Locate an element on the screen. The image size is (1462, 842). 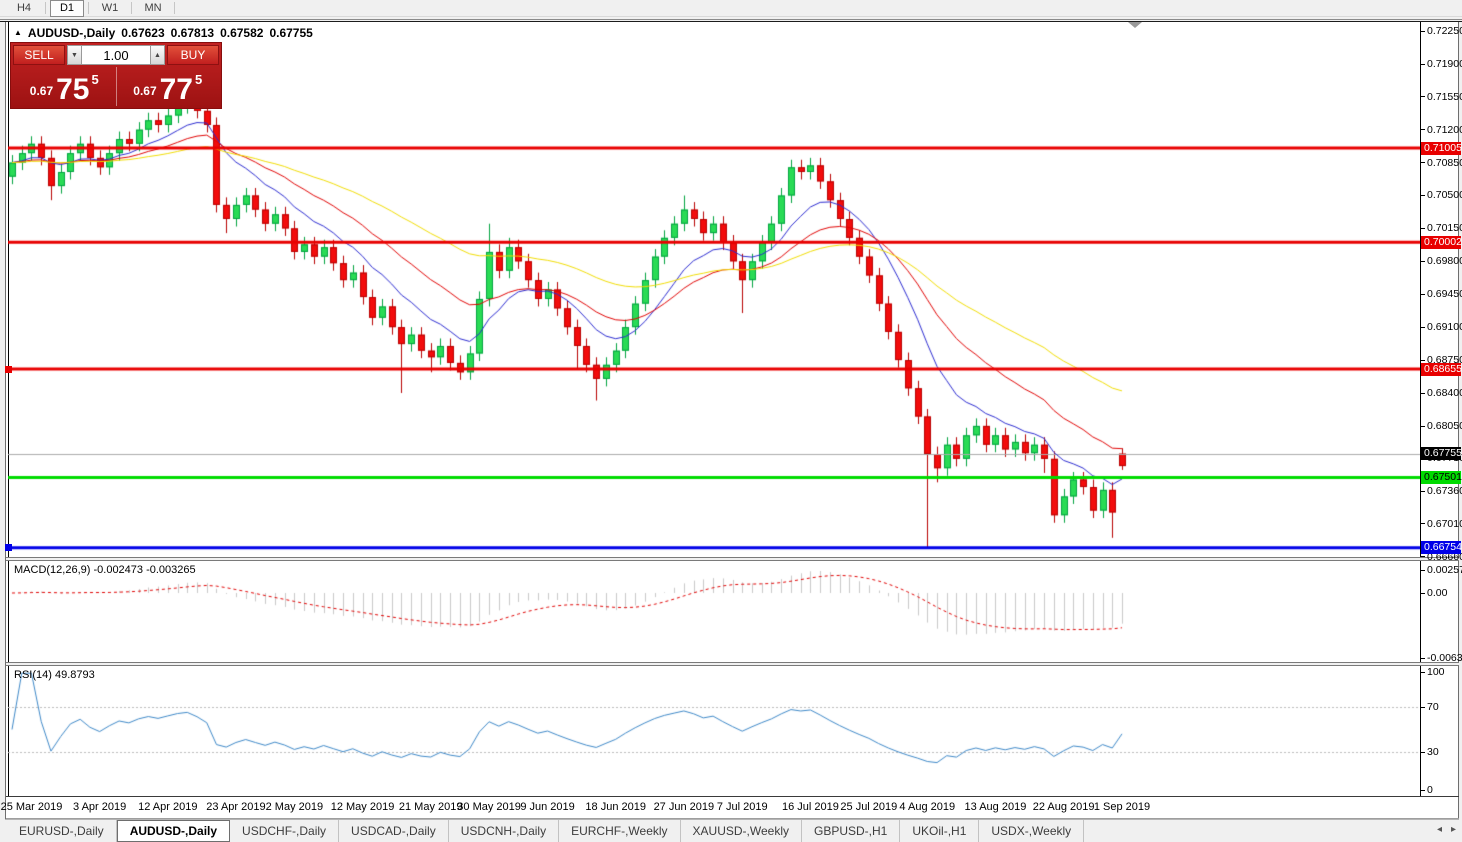
price-badge-resistance-2: 0.70002 is located at coordinates (1441, 242).